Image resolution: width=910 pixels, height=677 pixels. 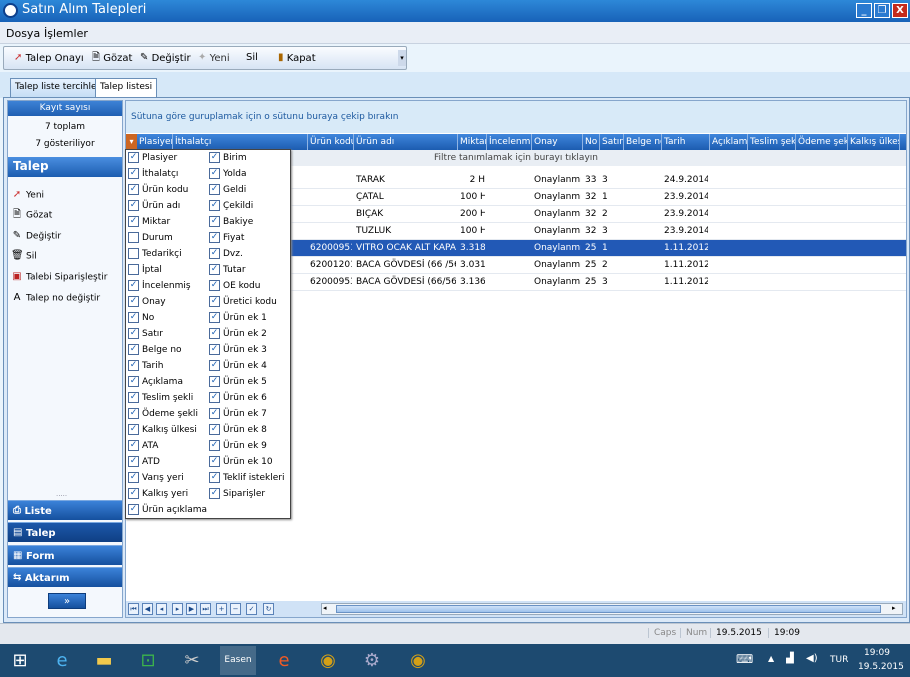 I want to click on toolbar-delete-button: Sil, so click(x=252, y=57).